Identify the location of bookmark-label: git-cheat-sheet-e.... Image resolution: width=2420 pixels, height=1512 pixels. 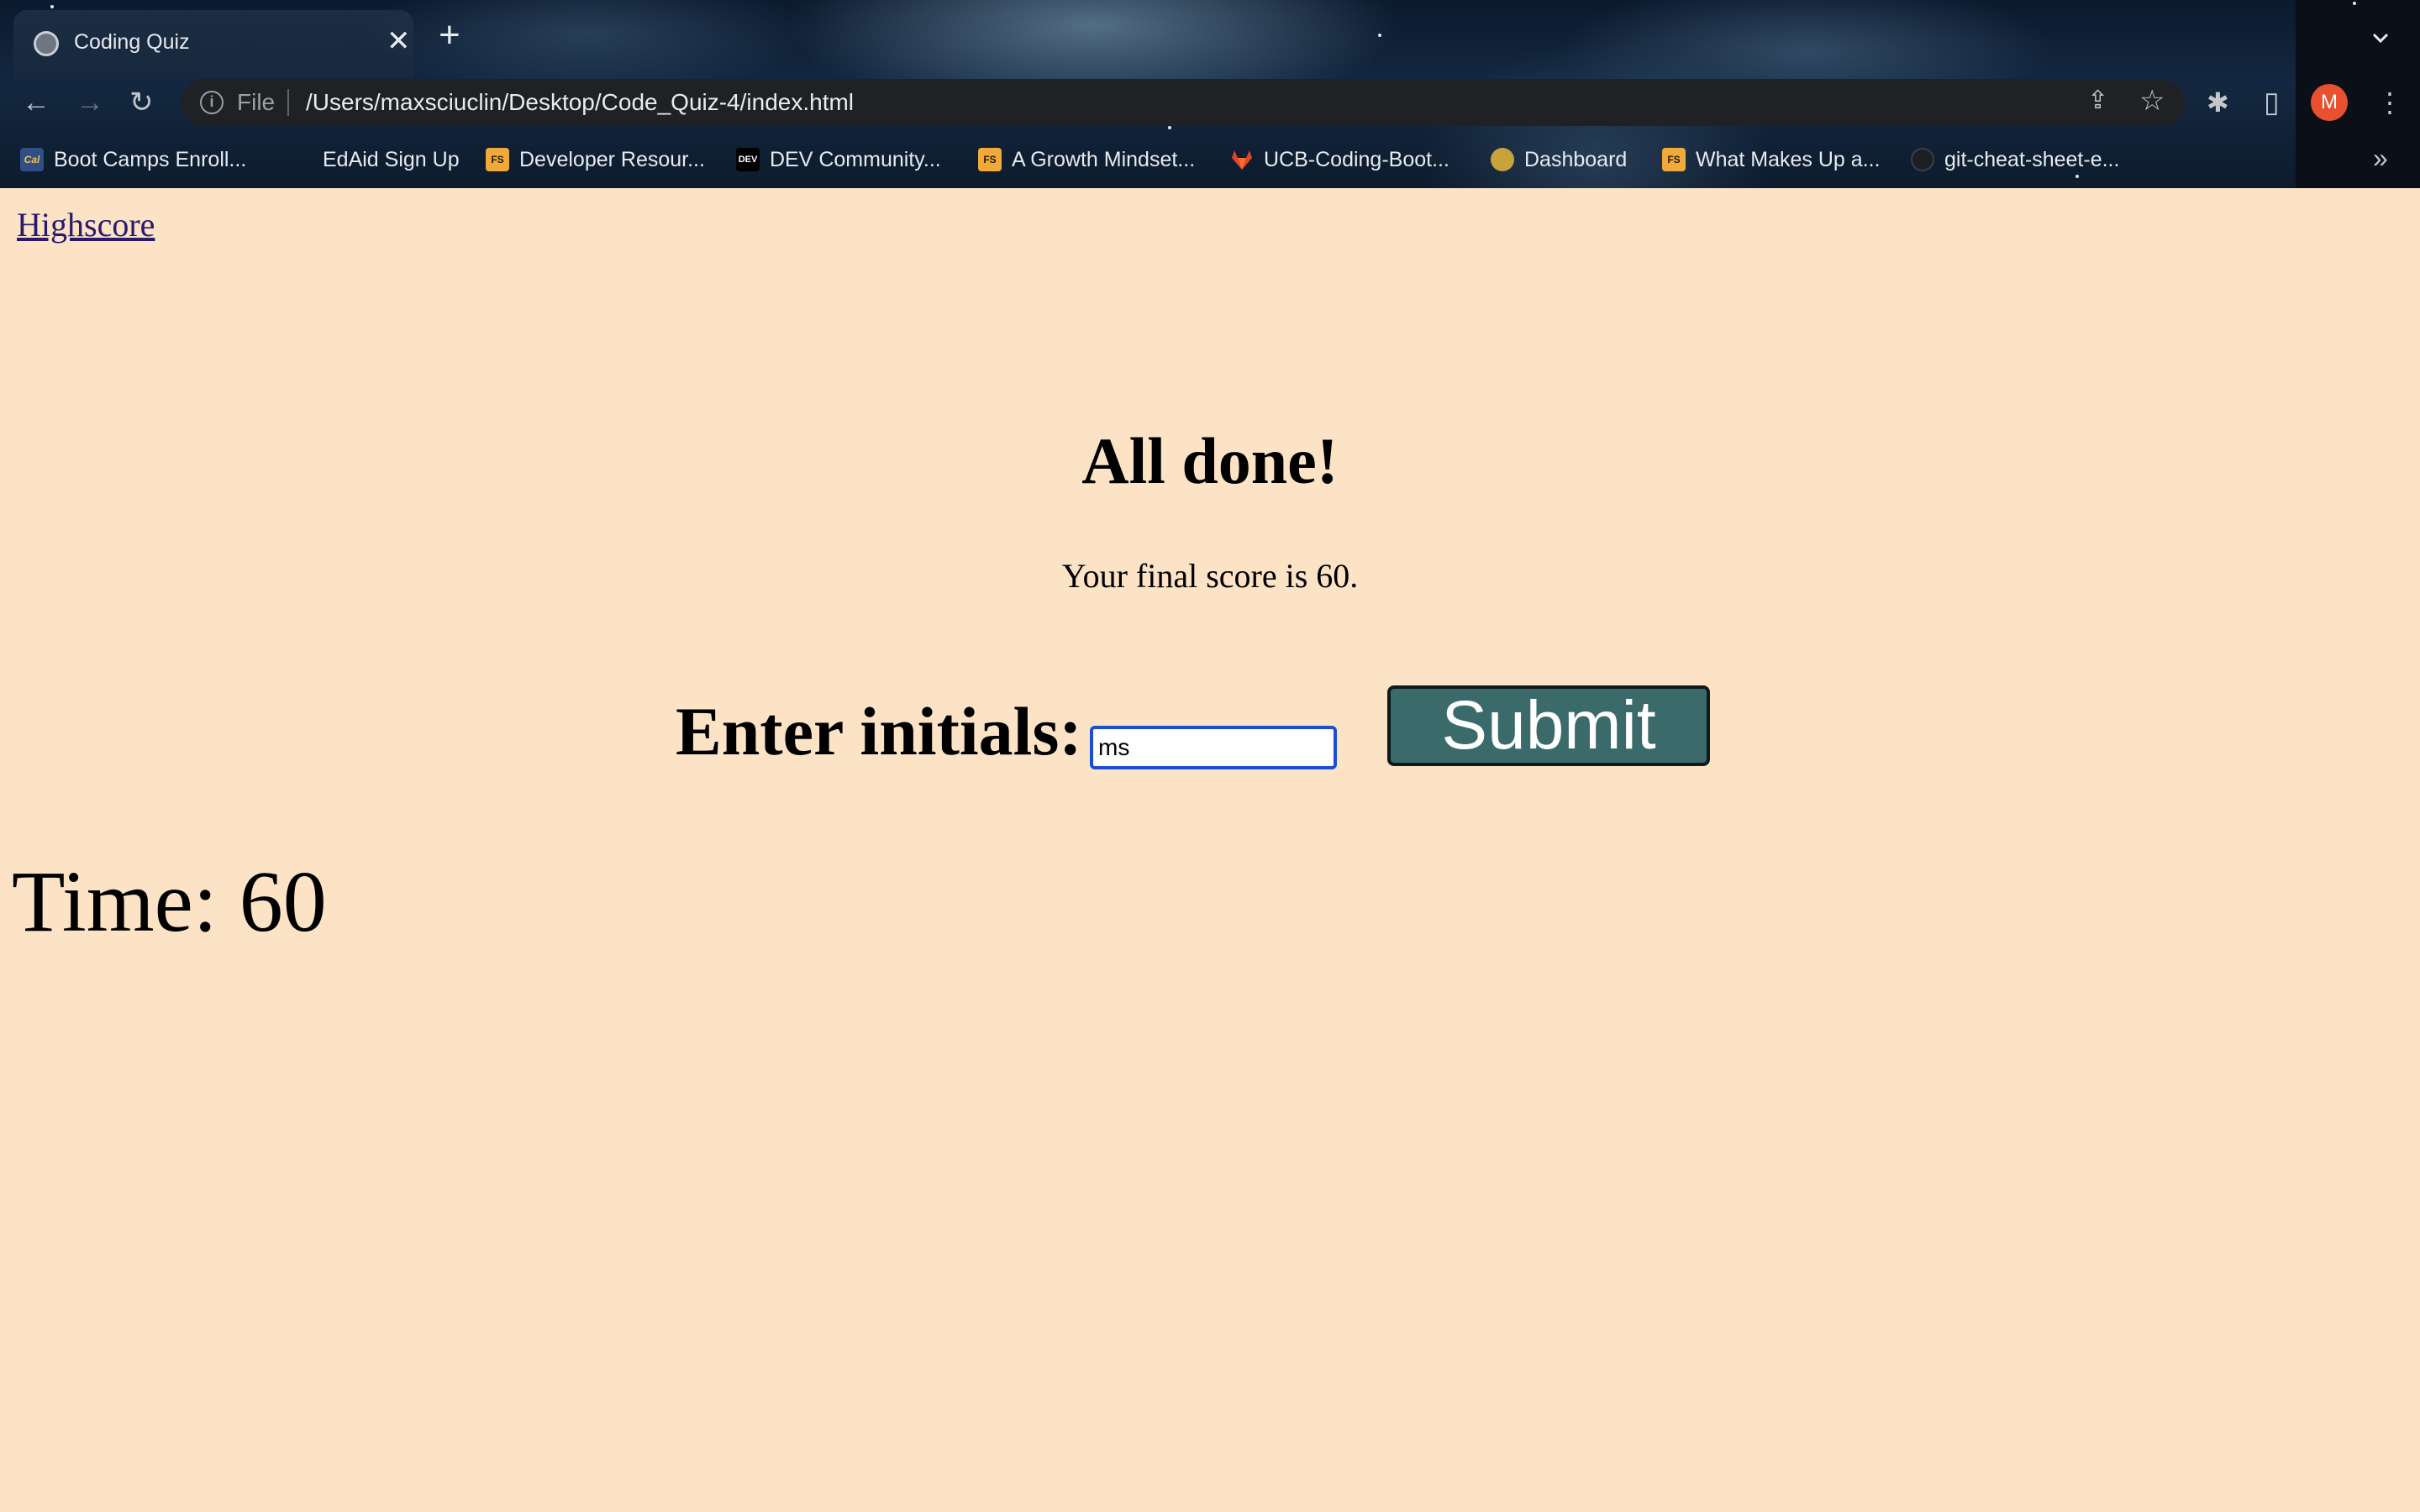
(2032, 159).